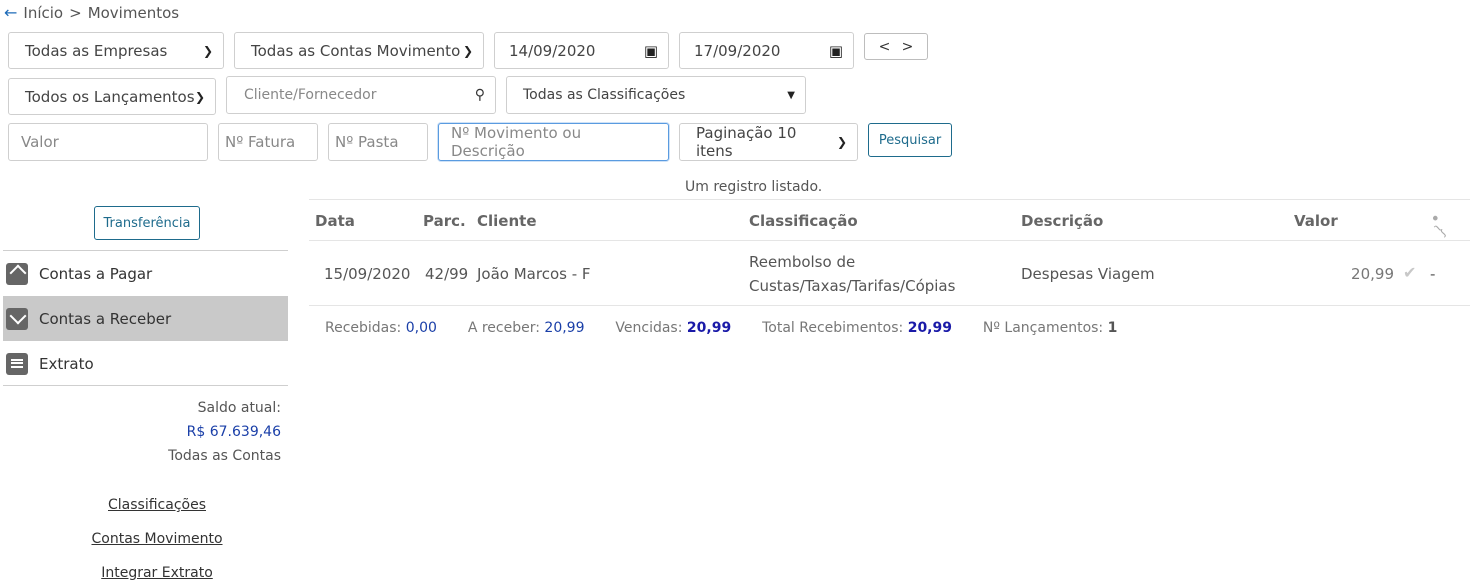 The height and width of the screenshot is (582, 1478). Describe the element at coordinates (746, 142) in the screenshot. I see `paginacao-select-value: Paginação 10 itens` at that location.